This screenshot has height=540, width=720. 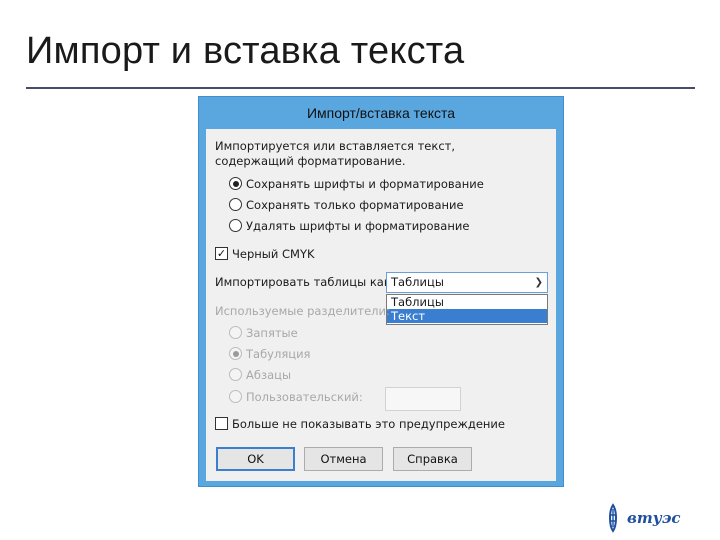 I want to click on radio-label-paragraphs: Абзацы, so click(x=268, y=375).